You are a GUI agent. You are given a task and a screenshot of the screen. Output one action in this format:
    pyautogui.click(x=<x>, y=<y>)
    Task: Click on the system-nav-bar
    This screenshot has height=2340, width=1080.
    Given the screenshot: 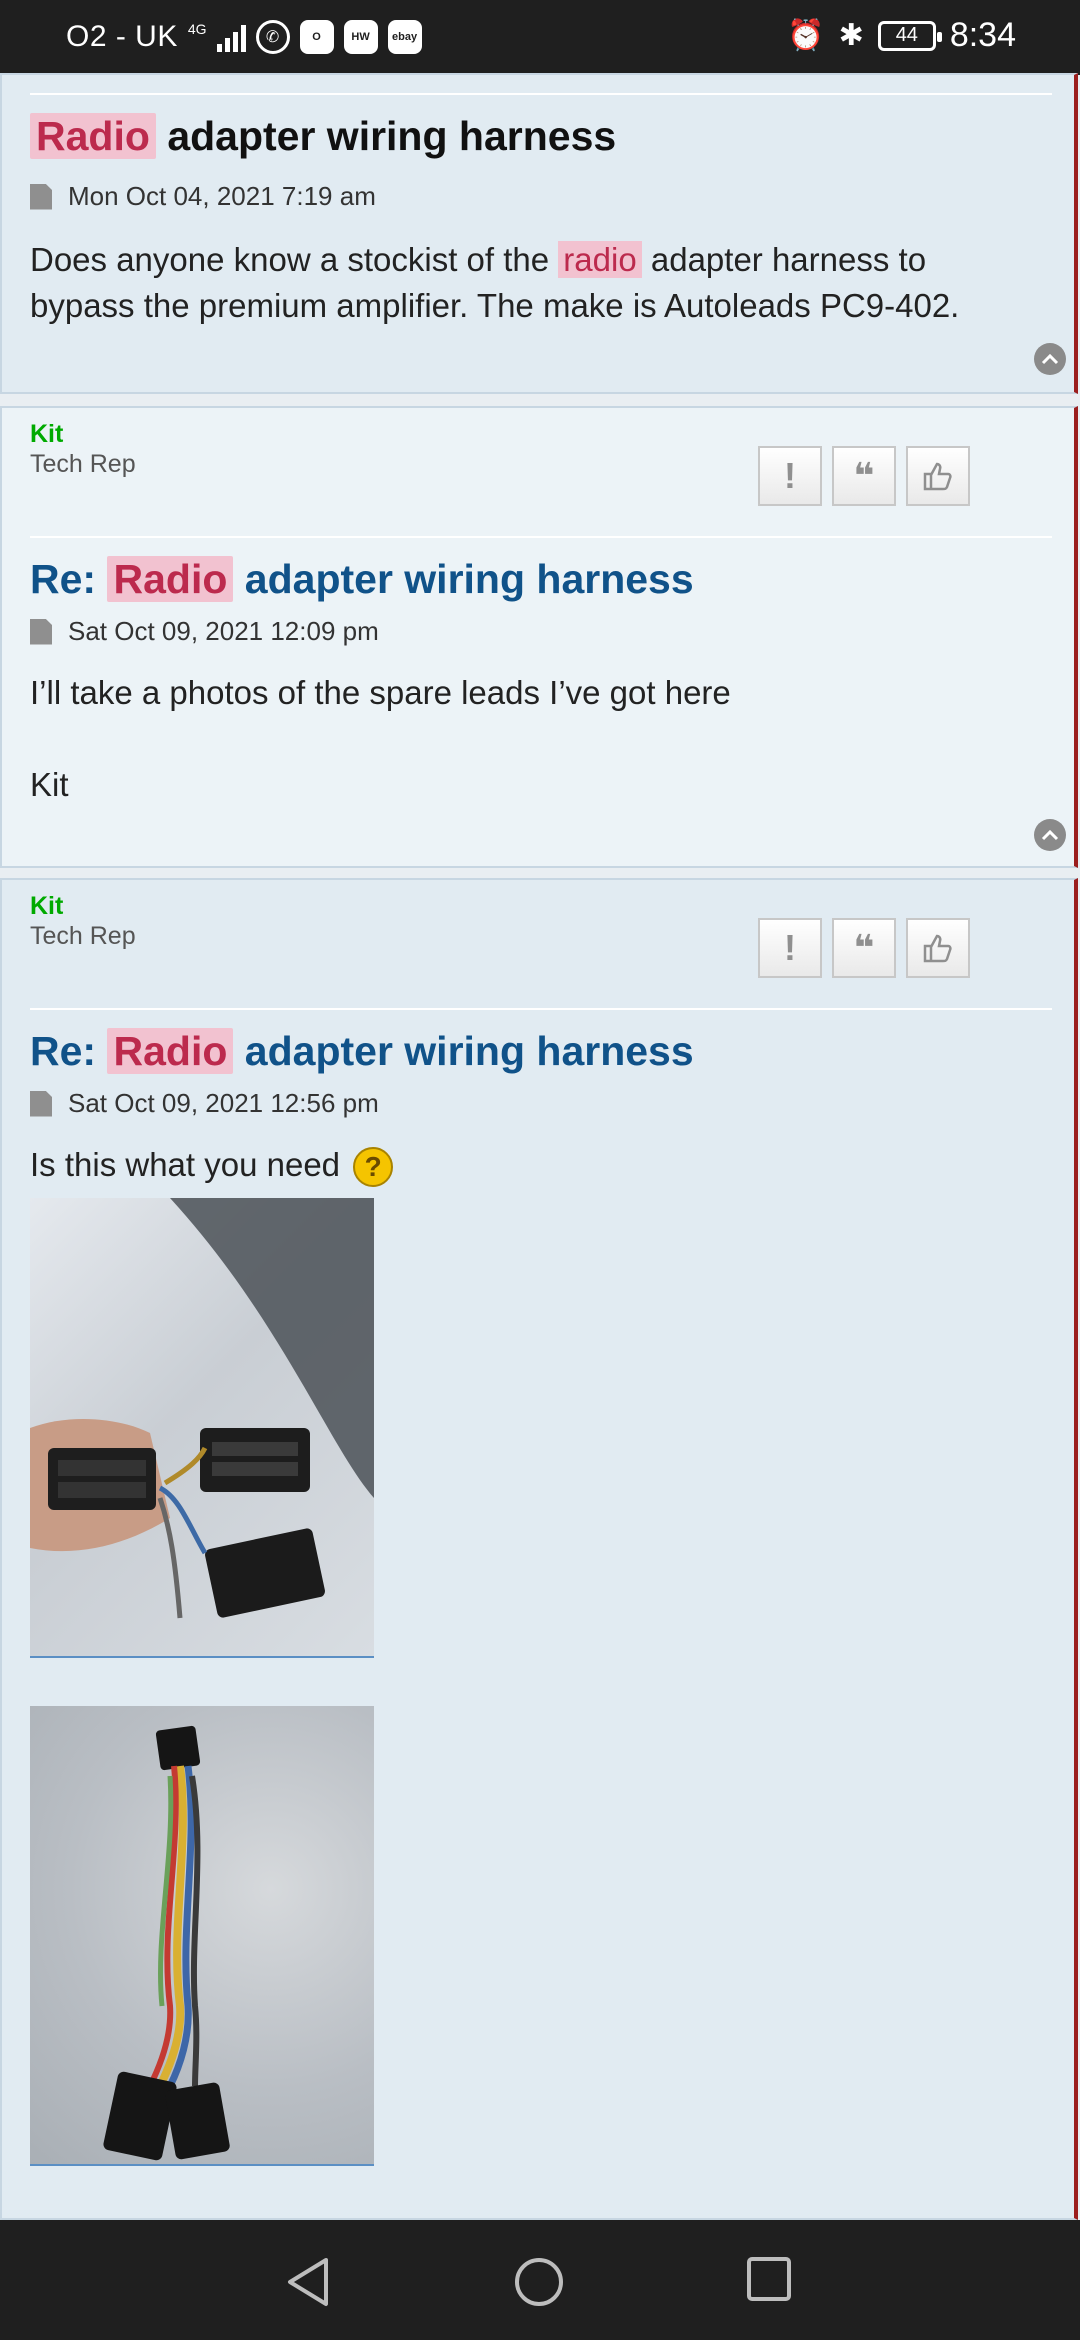 What is the action you would take?
    pyautogui.click(x=540, y=2280)
    